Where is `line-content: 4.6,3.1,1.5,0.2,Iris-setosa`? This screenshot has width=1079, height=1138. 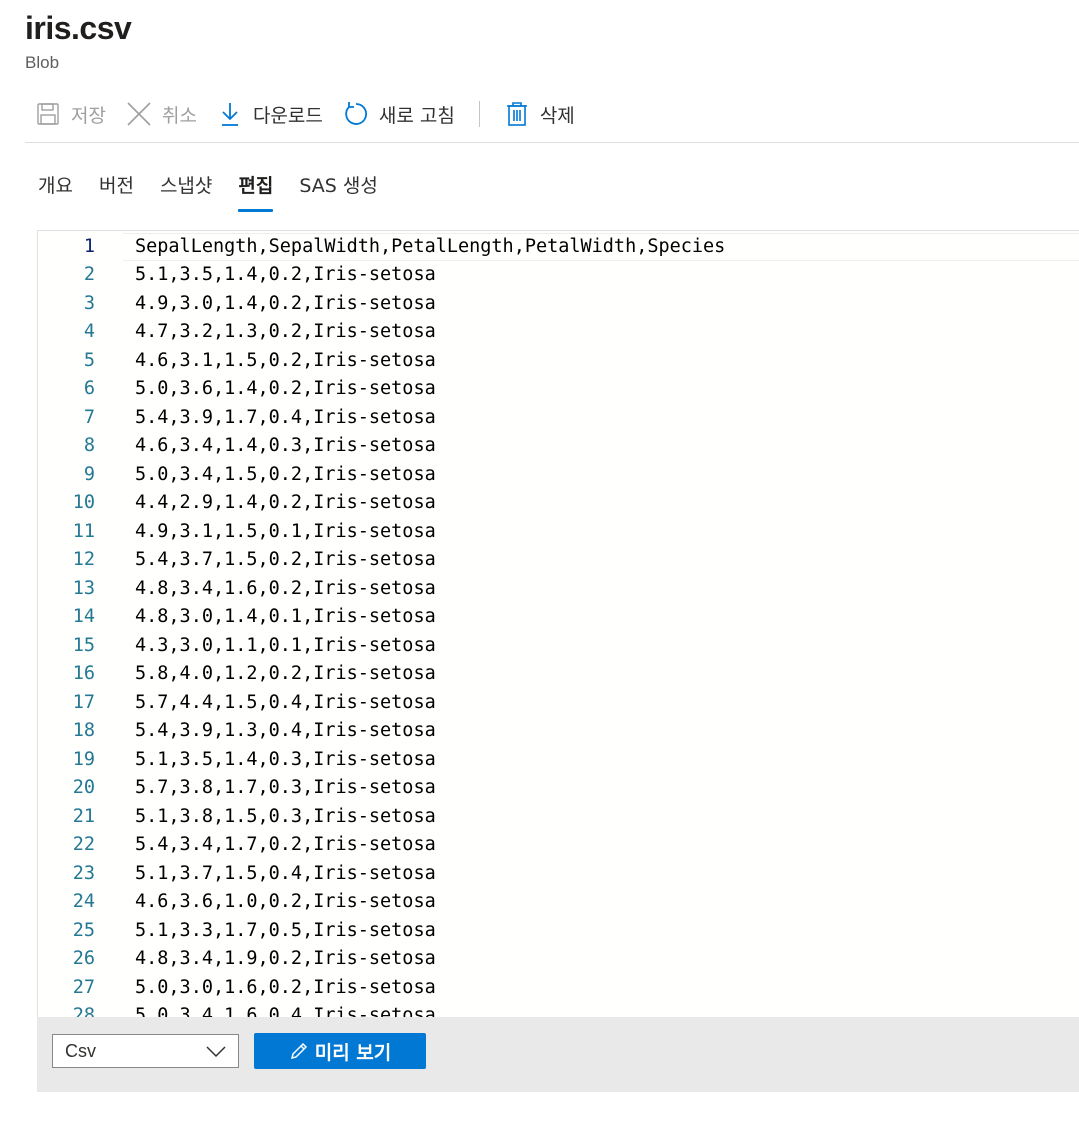 line-content: 4.6,3.1,1.5,0.2,Iris-setosa is located at coordinates (285, 360).